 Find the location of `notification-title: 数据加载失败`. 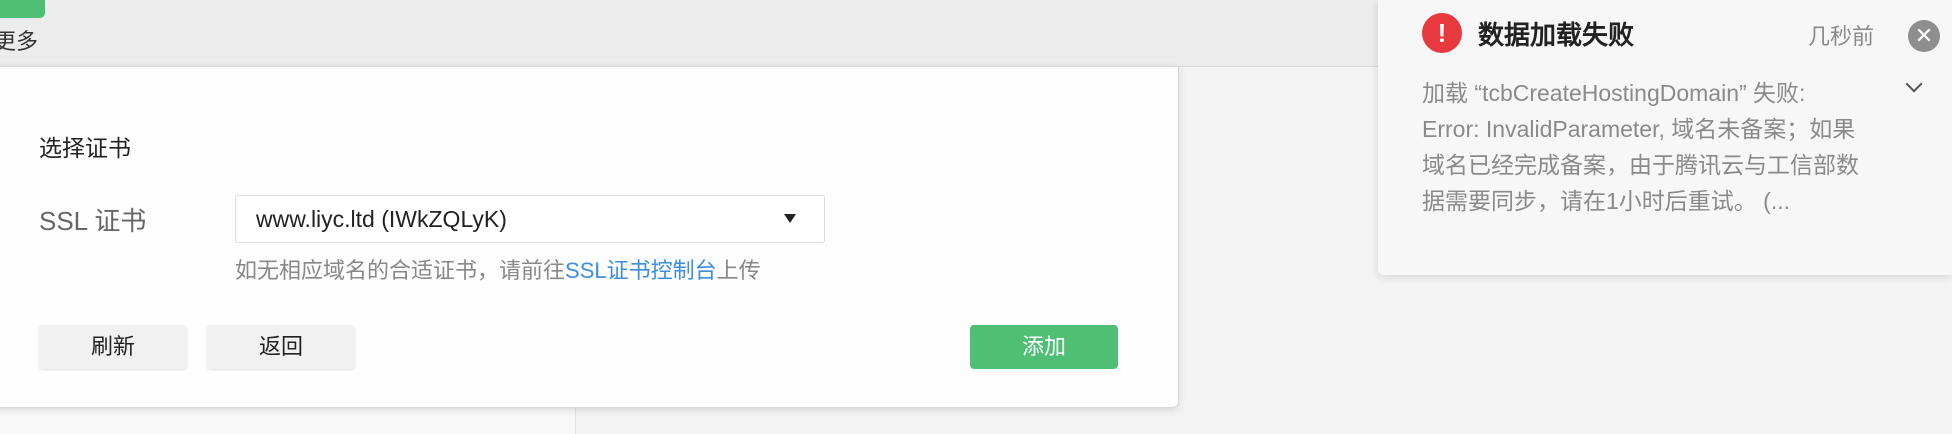

notification-title: 数据加载失败 is located at coordinates (1556, 35).